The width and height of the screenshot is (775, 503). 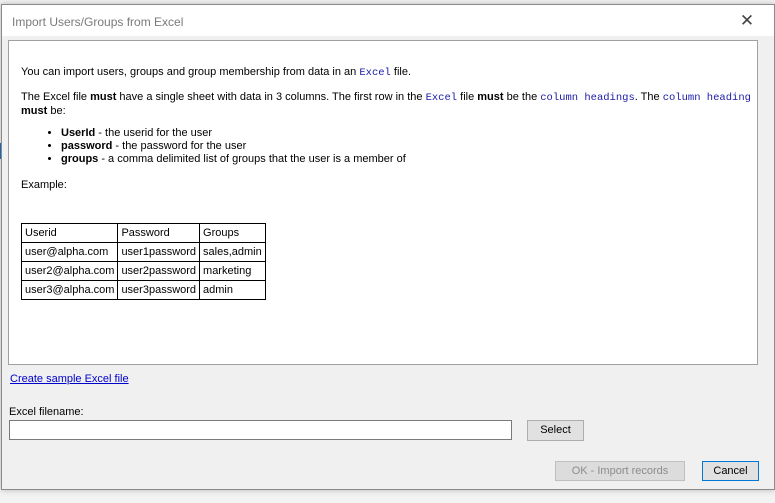 I want to click on field-desc: - the password for the user, so click(x=179, y=146).